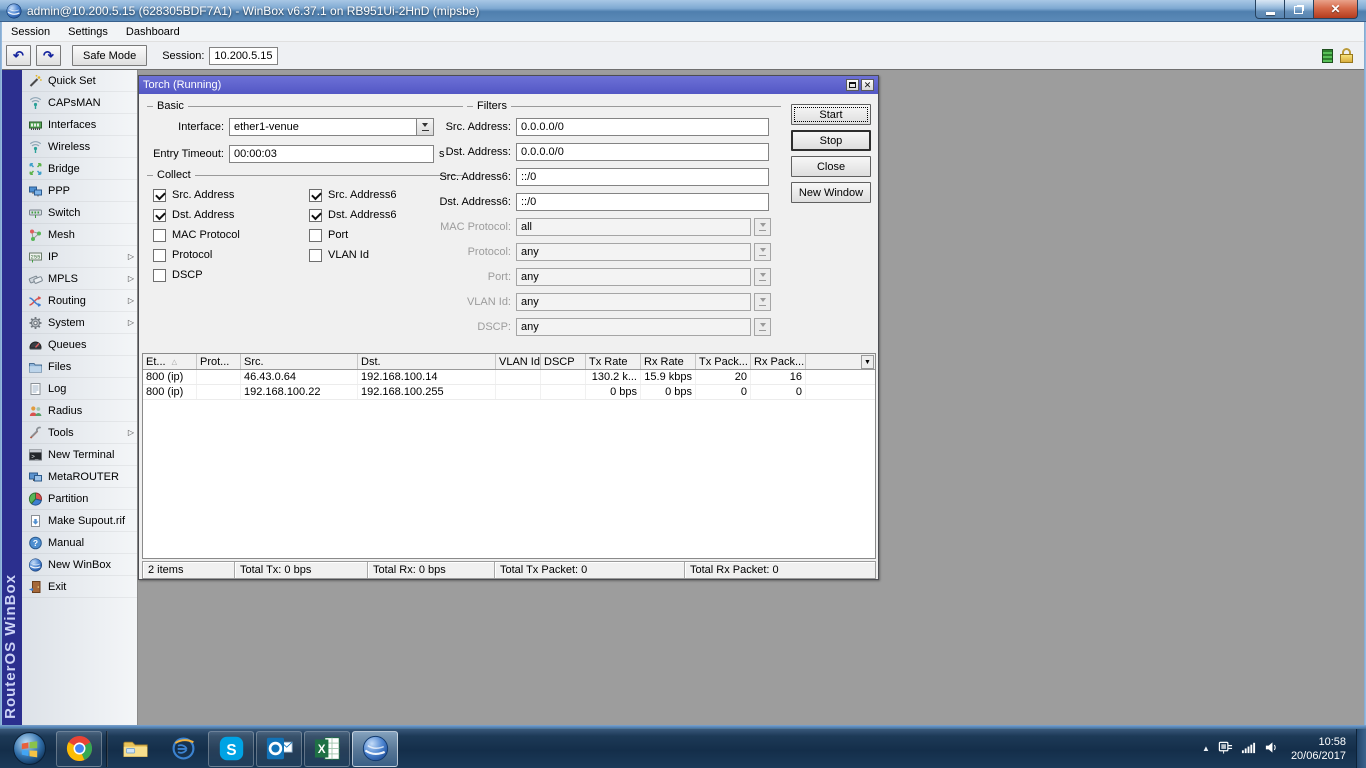  Describe the element at coordinates (79, 323) in the screenshot. I see `sidebar-item-system: System ▷` at that location.